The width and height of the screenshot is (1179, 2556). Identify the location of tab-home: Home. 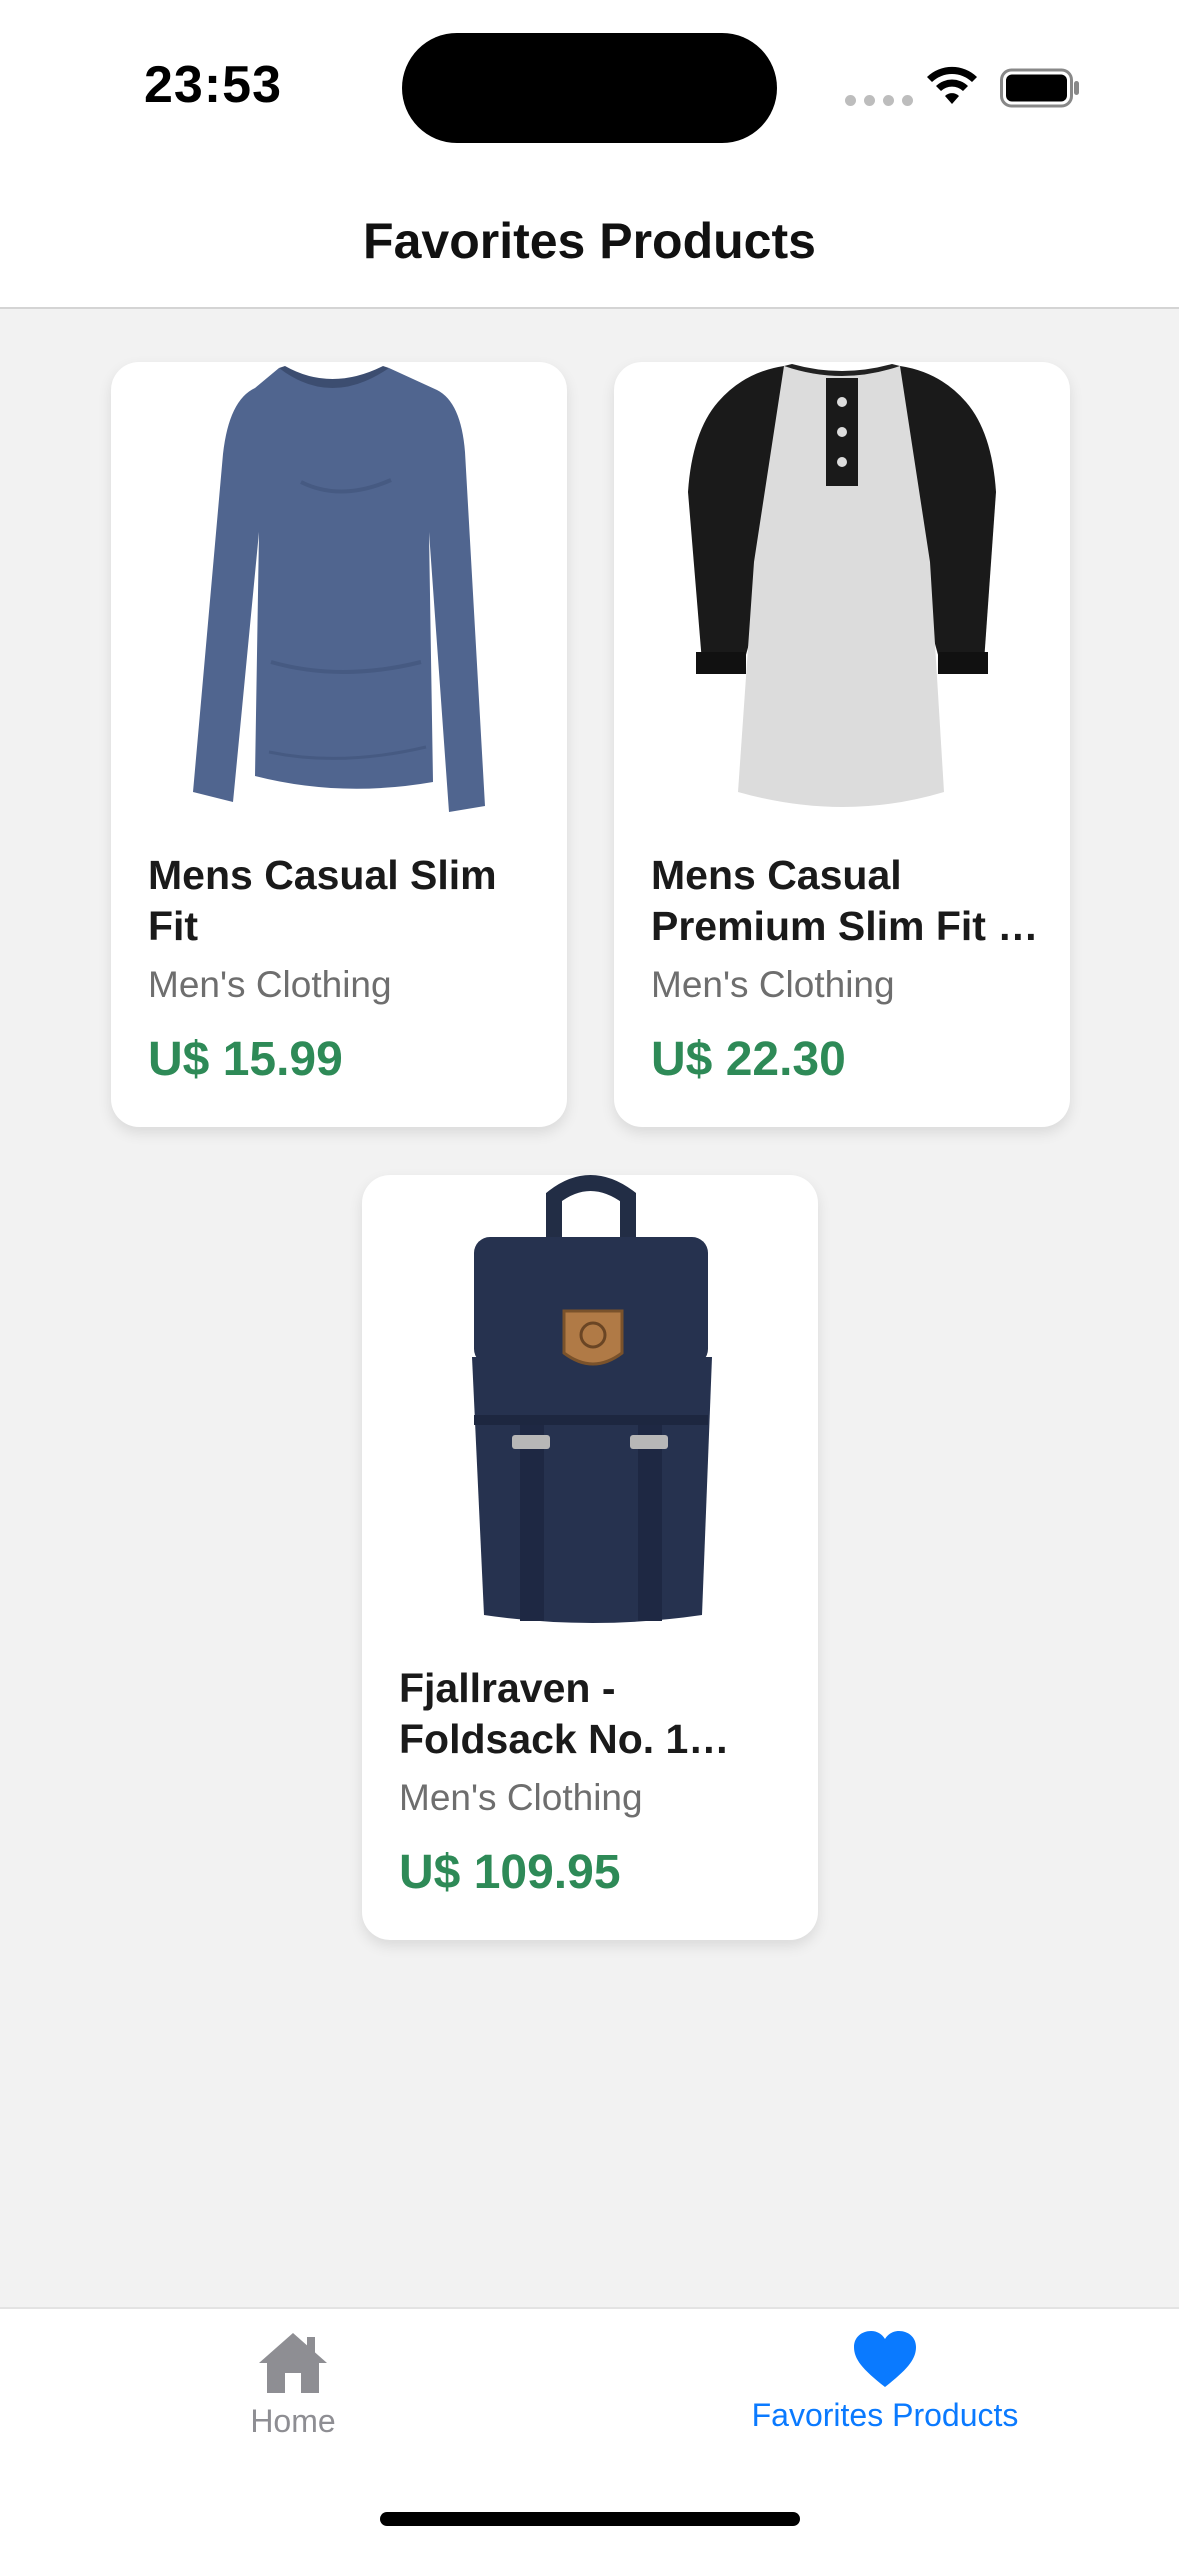
(293, 2384).